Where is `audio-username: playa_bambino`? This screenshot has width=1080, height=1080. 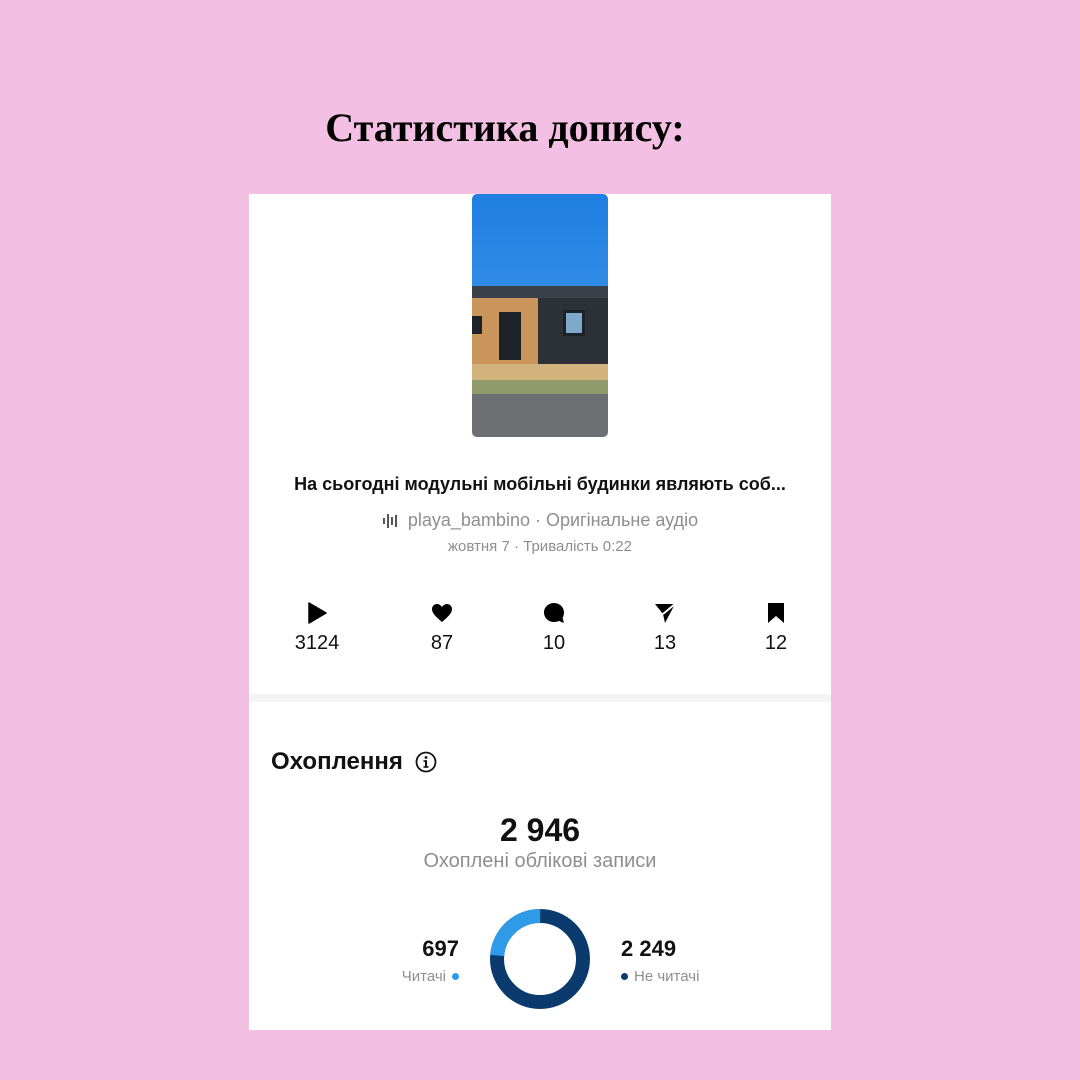 audio-username: playa_bambino is located at coordinates (469, 520).